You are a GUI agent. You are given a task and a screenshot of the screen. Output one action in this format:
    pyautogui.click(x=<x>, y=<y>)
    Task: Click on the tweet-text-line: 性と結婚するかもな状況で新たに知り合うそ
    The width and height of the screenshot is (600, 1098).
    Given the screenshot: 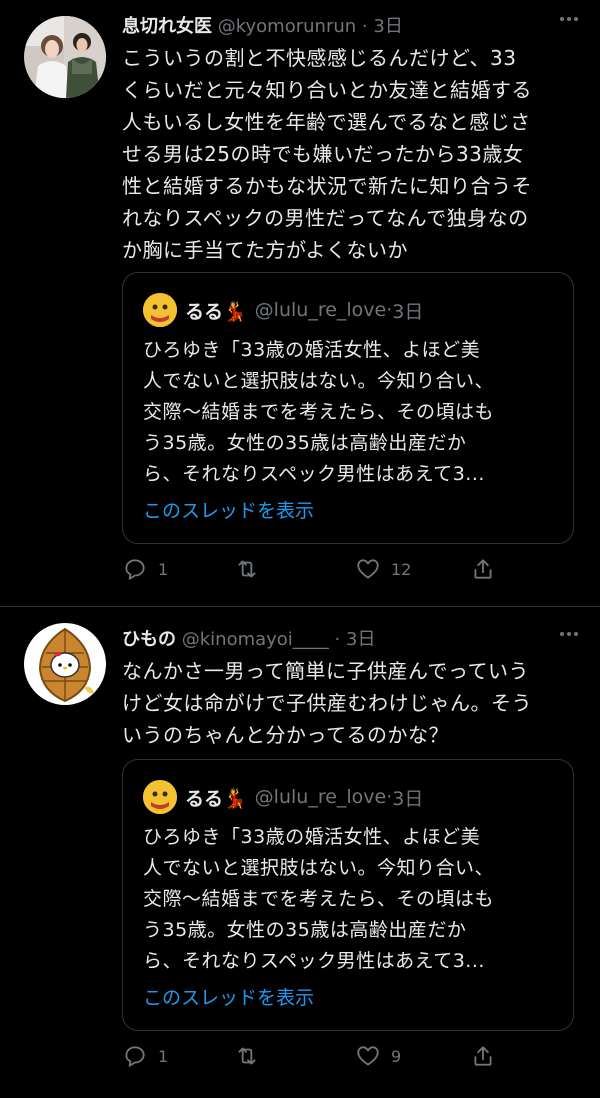 What is the action you would take?
    pyautogui.click(x=327, y=186)
    